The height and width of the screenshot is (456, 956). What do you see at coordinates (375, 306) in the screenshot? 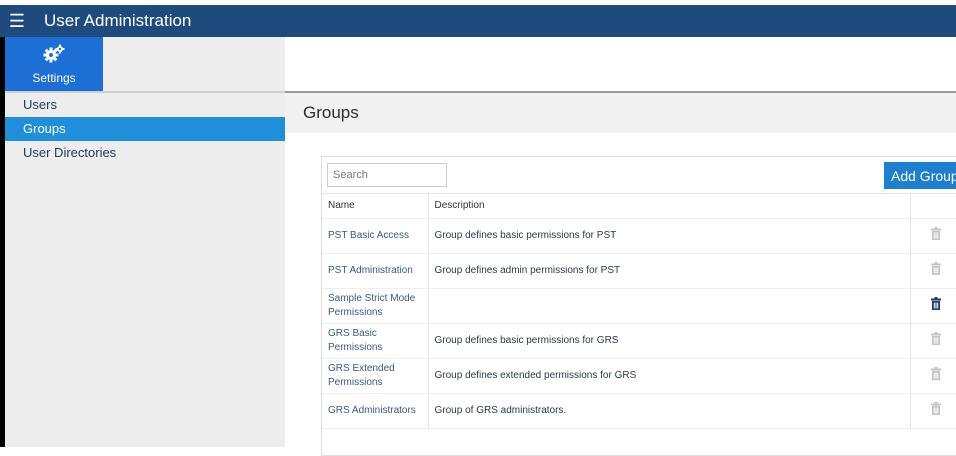
I see `group-name-cell: Sample Strict Mode Permissions` at bounding box center [375, 306].